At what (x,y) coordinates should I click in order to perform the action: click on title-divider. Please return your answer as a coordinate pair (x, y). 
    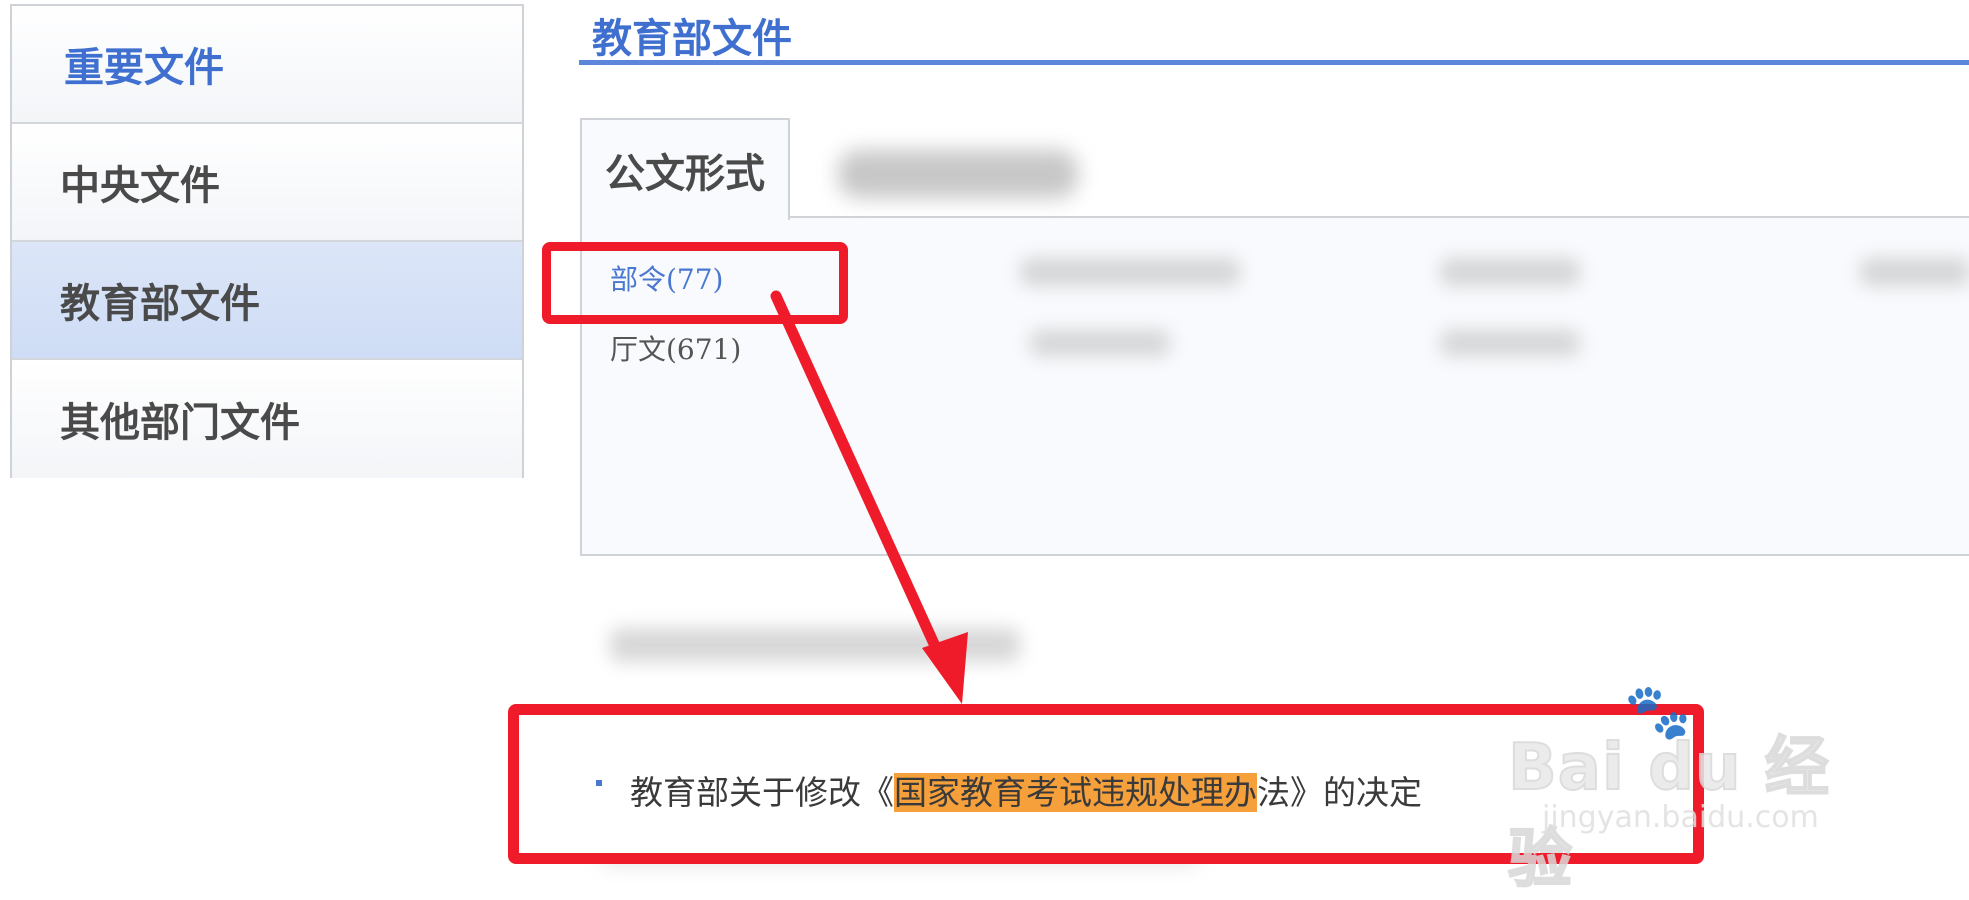
    Looking at the image, I should click on (1274, 62).